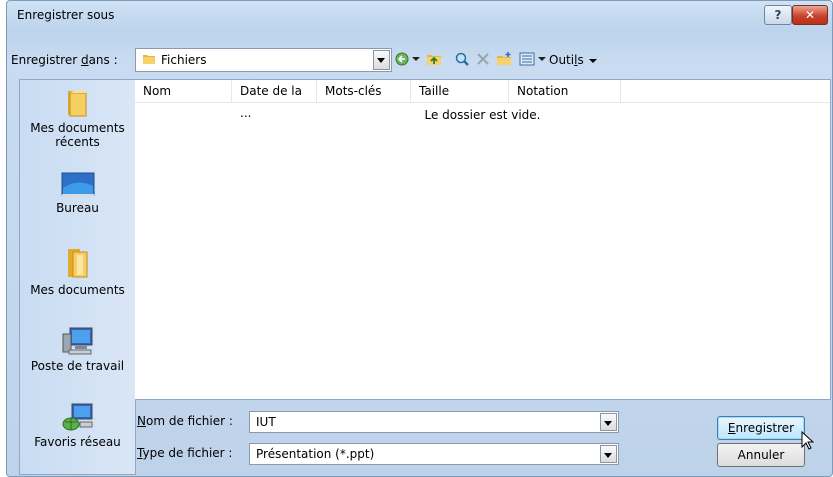 The image size is (833, 477). Describe the element at coordinates (77, 341) in the screenshot. I see `computer-icon` at that location.